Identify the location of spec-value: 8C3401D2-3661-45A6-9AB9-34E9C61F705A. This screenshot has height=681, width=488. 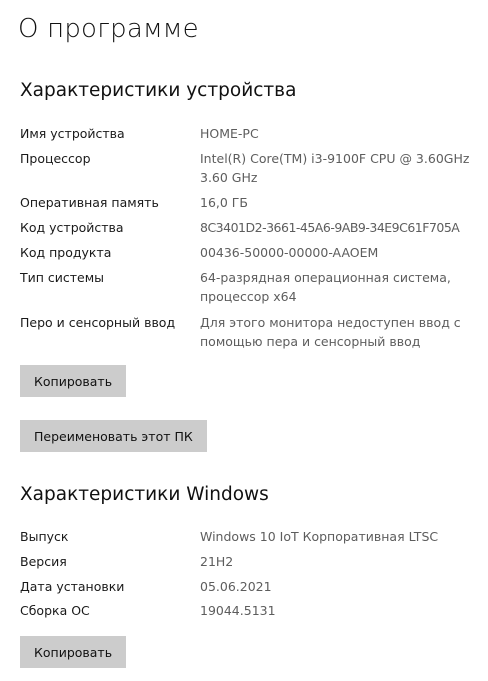
(330, 227).